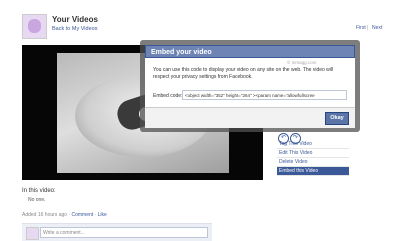  Describe the element at coordinates (250, 51) in the screenshot. I see `dialog-title: Embed your video` at that location.